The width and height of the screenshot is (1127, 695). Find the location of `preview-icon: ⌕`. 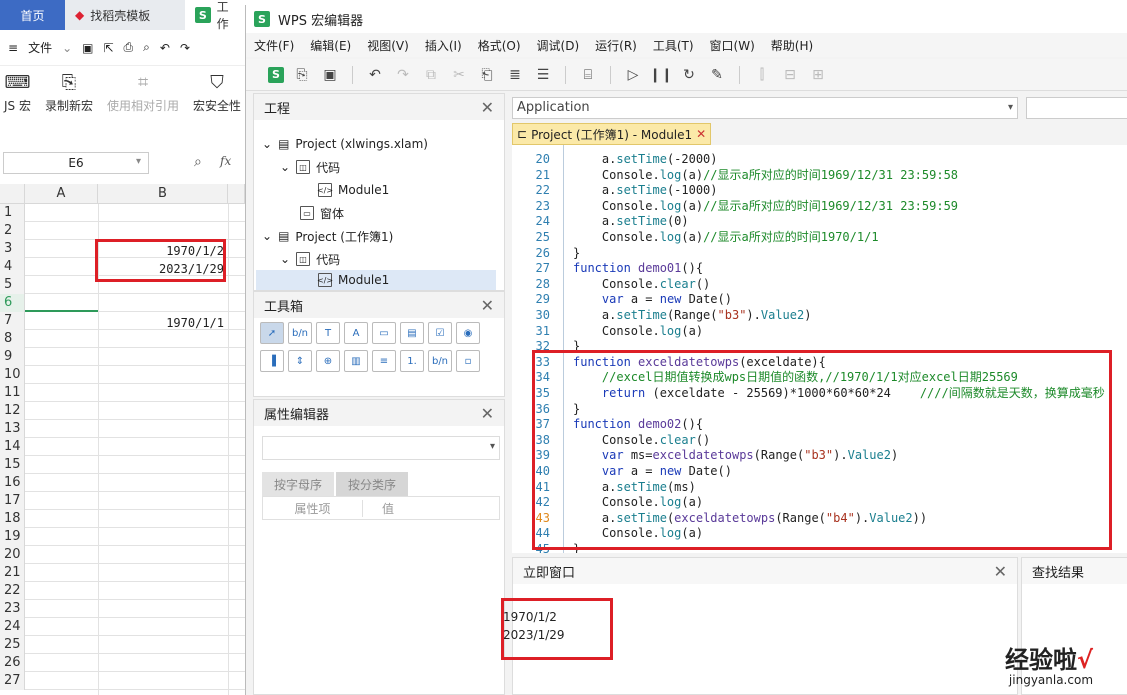

preview-icon: ⌕ is located at coordinates (146, 47).